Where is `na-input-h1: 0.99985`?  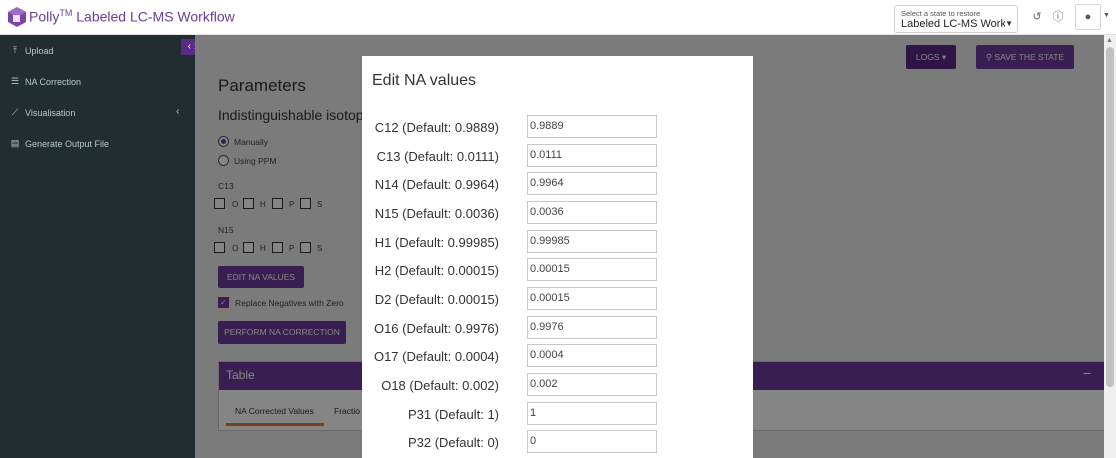
na-input-h1: 0.99985 is located at coordinates (592, 241).